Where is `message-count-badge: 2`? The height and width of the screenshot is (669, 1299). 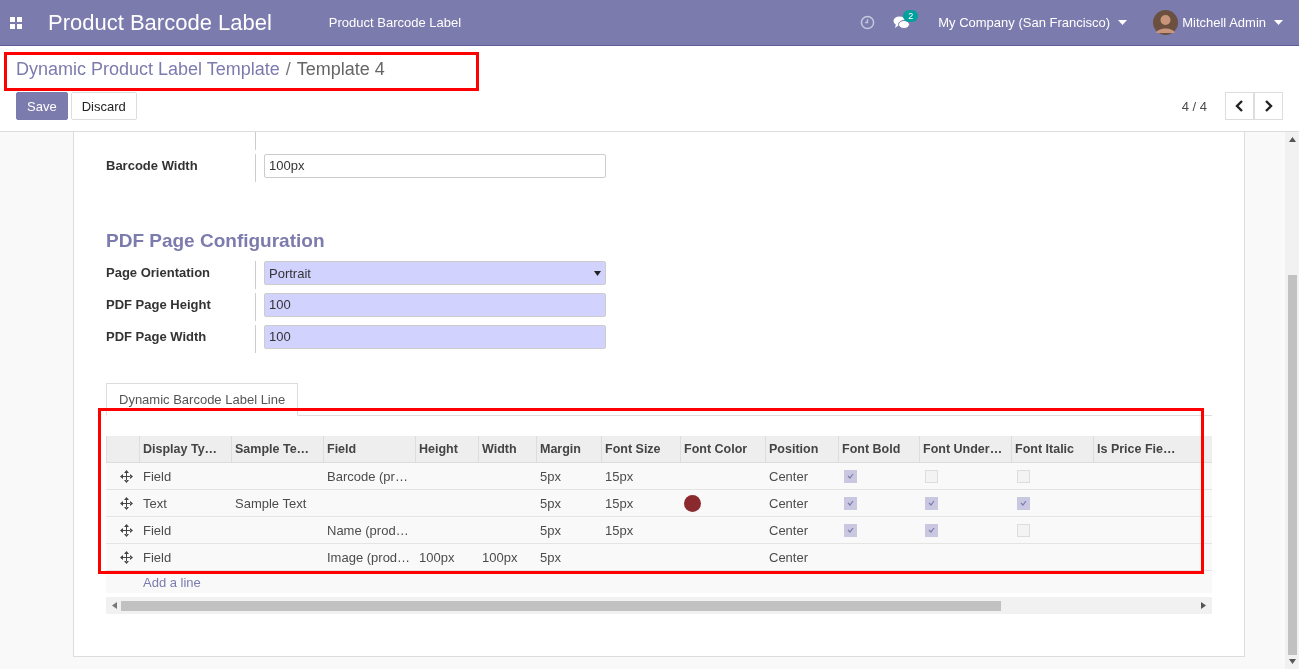
message-count-badge: 2 is located at coordinates (911, 15).